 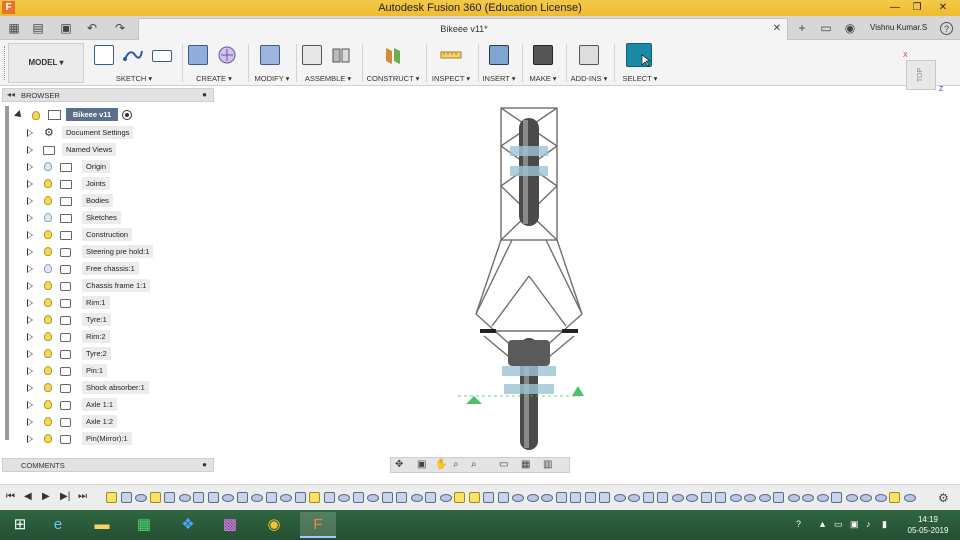 I want to click on tree-item: Steering pre hold:1, so click(x=108, y=252).